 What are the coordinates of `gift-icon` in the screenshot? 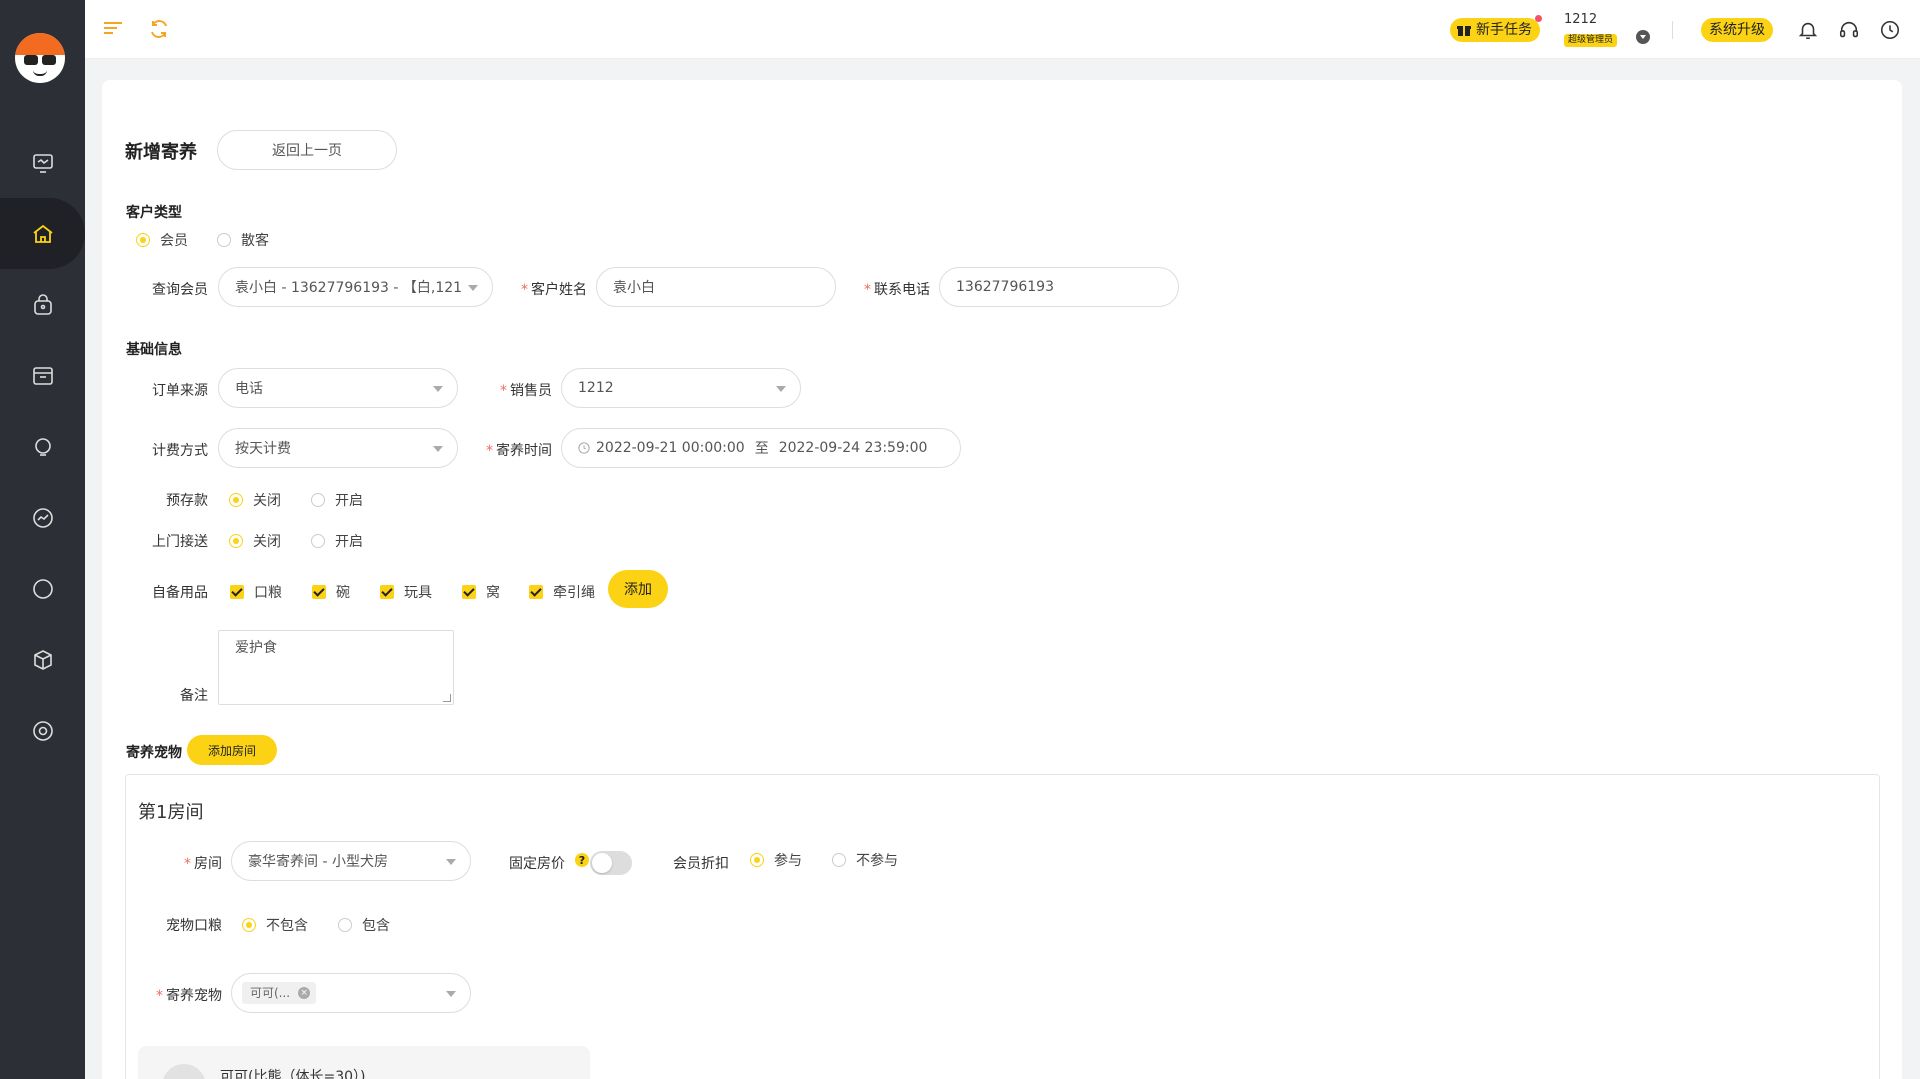 It's located at (1464, 30).